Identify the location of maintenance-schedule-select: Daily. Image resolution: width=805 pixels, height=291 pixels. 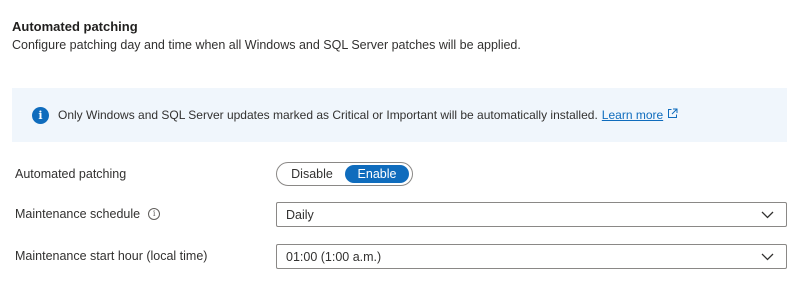
(531, 214).